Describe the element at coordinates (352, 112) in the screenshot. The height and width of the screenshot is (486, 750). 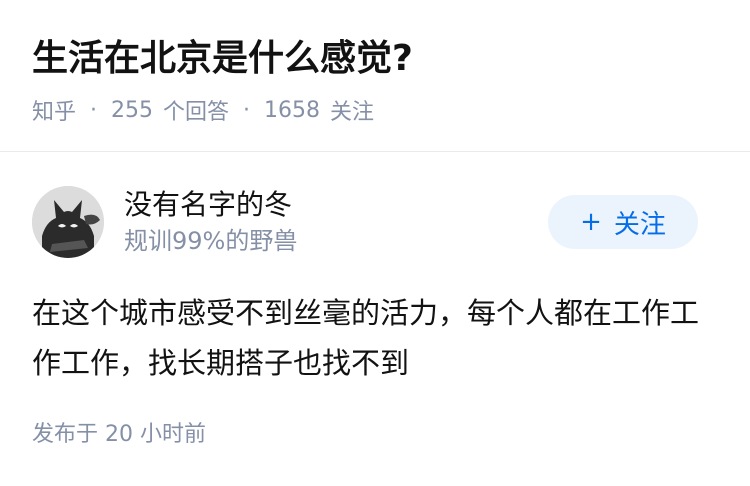
I see `follower-count-label: 关注` at that location.